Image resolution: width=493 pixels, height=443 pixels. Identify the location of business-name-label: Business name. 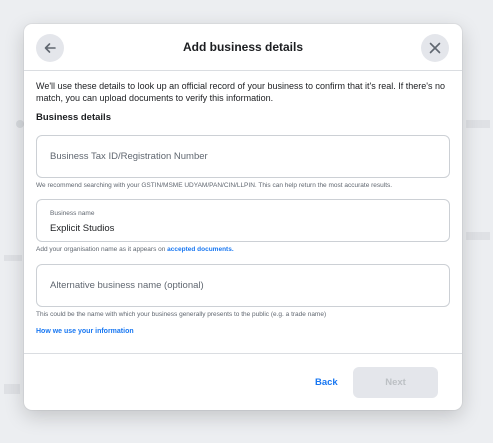
(72, 213).